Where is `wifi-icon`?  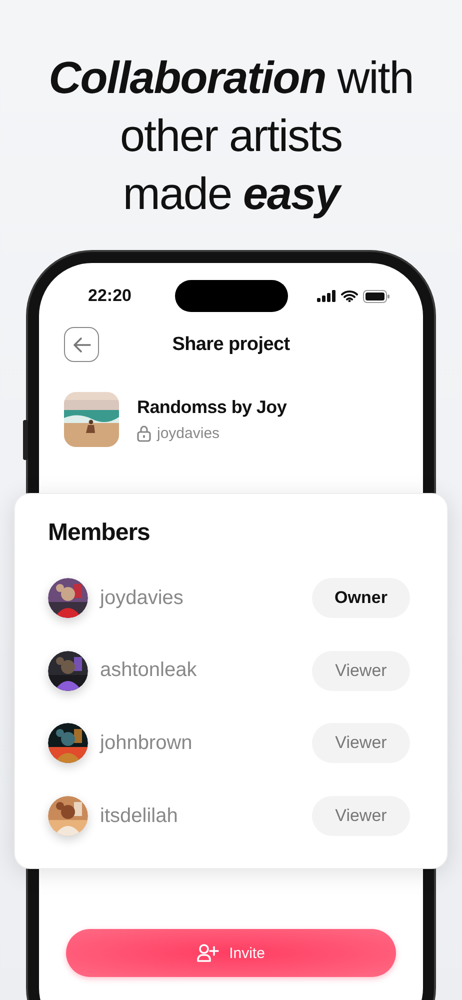 wifi-icon is located at coordinates (349, 296).